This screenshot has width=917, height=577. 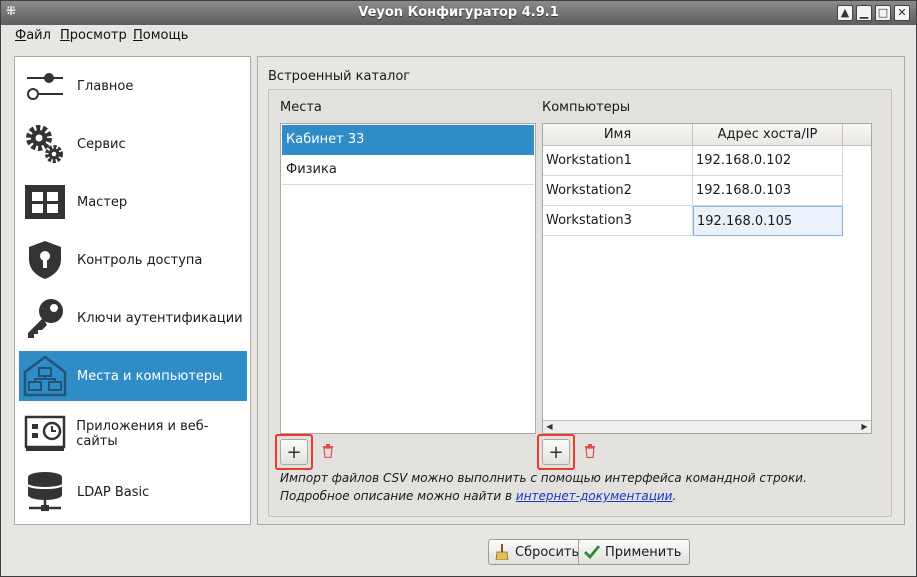 I want to click on apply-button: Применить, so click(x=634, y=552).